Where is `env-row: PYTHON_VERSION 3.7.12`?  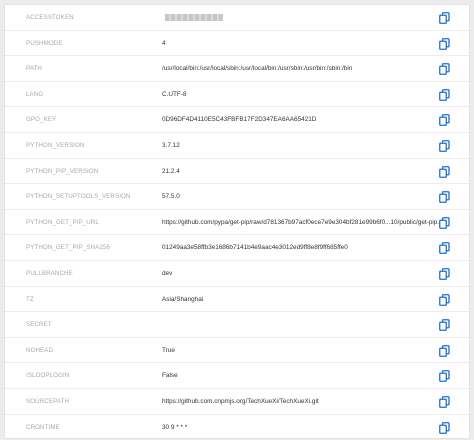
env-row: PYTHON_VERSION 3.7.12 is located at coordinates (237, 146).